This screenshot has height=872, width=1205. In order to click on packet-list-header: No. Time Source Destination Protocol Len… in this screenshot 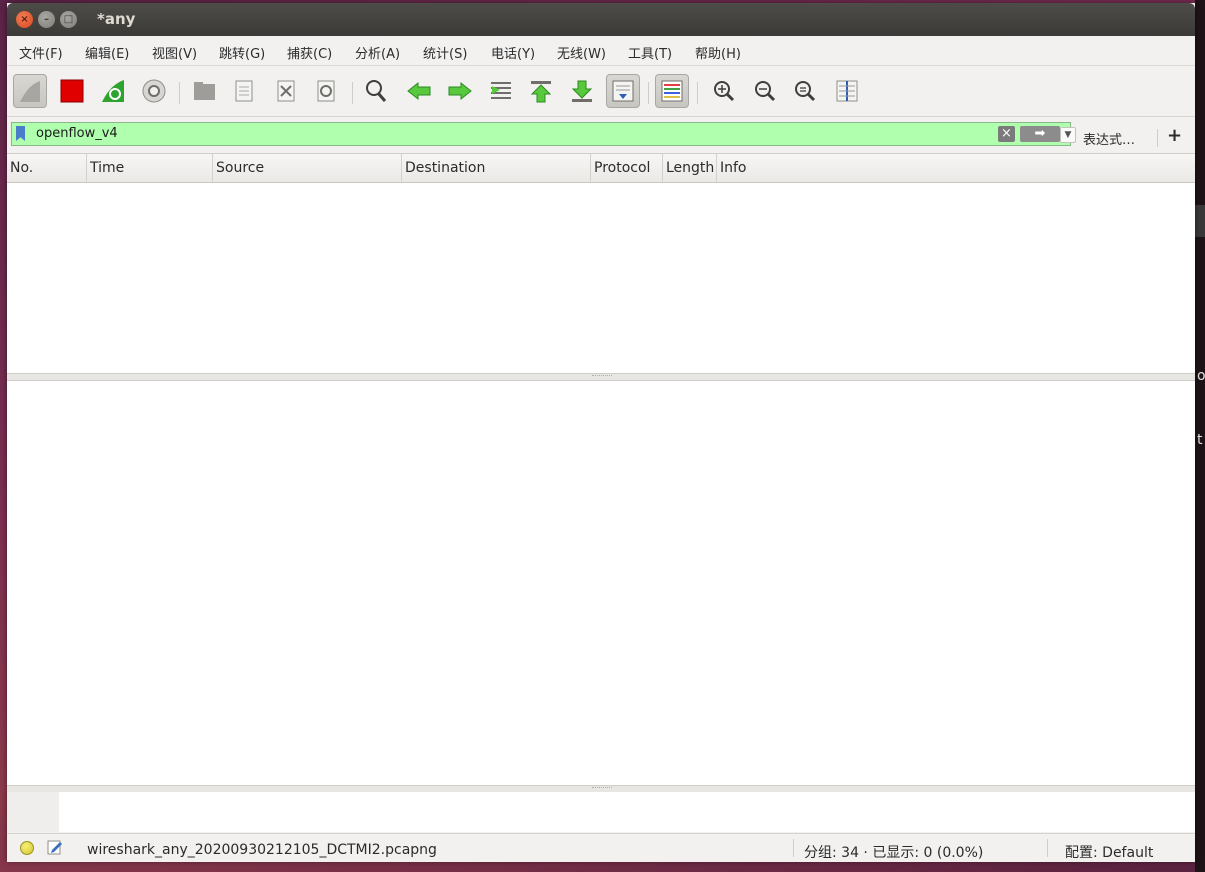, I will do `click(601, 168)`.